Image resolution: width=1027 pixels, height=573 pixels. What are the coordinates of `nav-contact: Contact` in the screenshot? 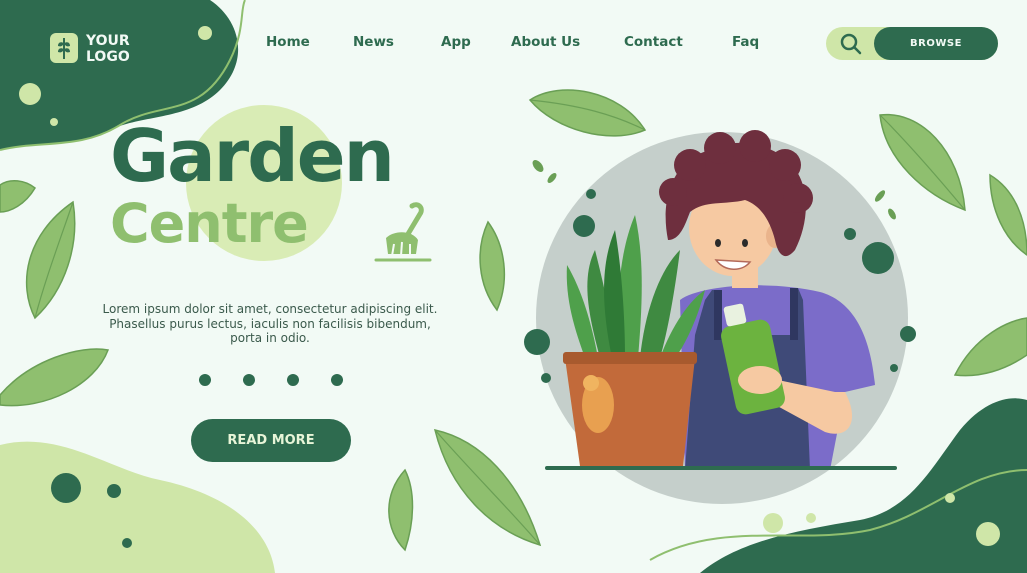 It's located at (653, 42).